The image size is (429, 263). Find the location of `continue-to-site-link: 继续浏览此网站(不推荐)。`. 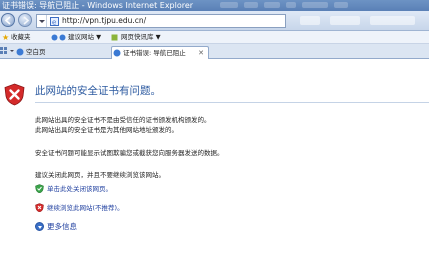

continue-to-site-link: 继续浏览此网站(不推荐)。 is located at coordinates (85, 208).